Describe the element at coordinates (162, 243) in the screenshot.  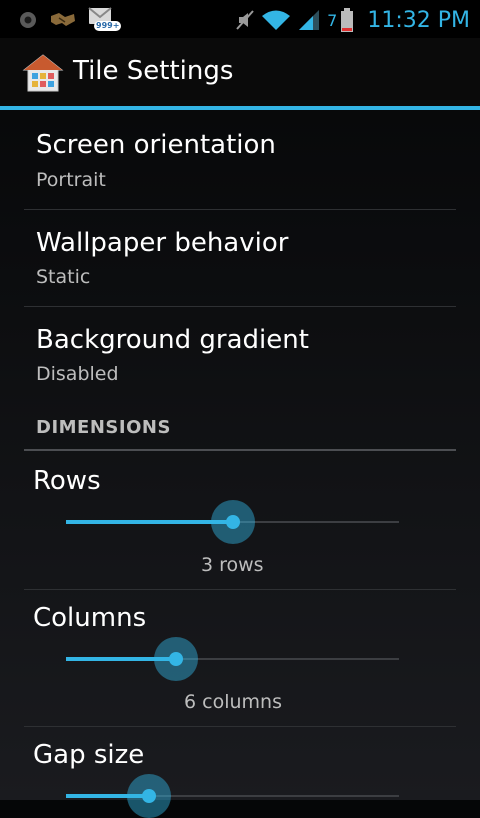
I see `pref-title: Wallpaper behavior` at that location.